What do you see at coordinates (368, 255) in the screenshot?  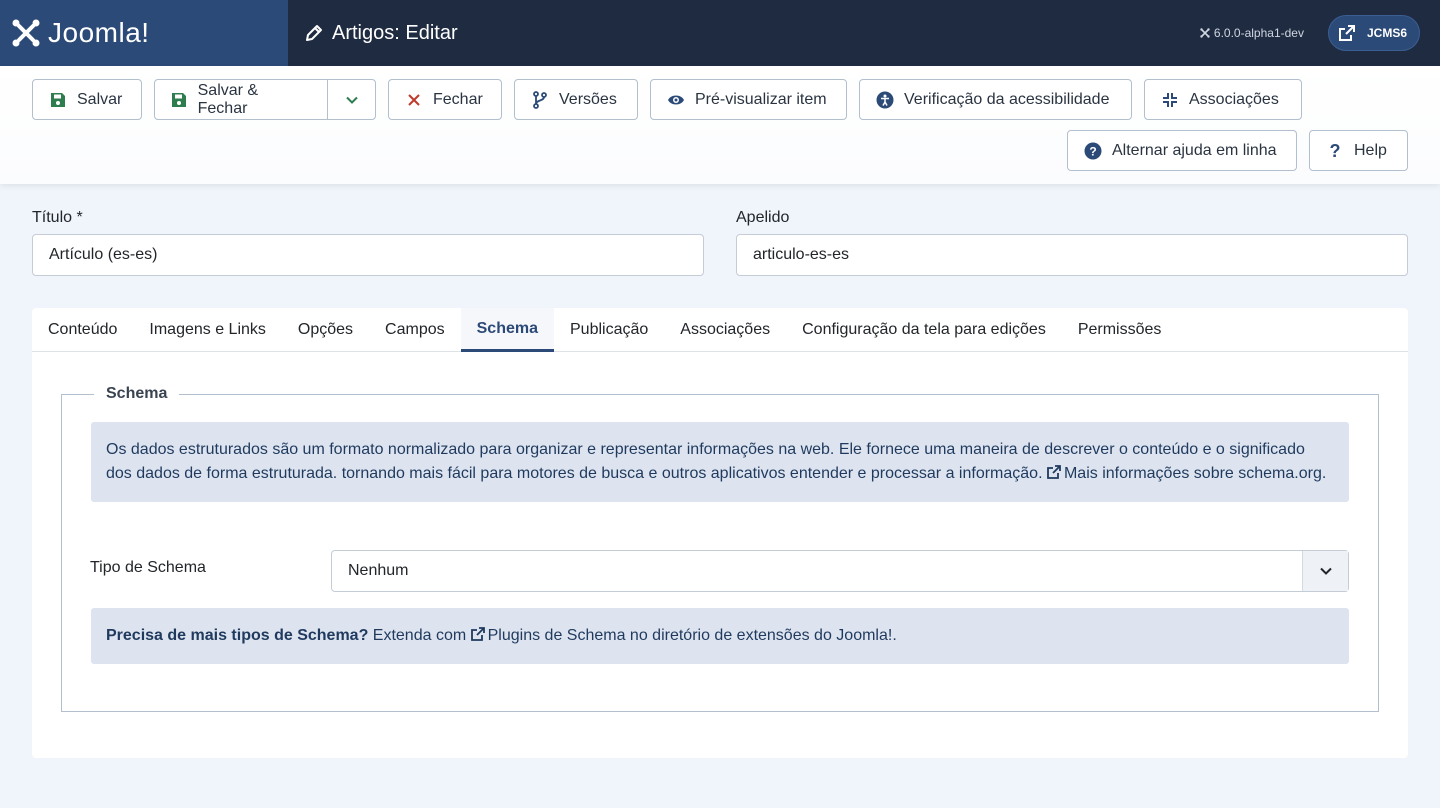 I see `title-input: Artículo (es-es)` at bounding box center [368, 255].